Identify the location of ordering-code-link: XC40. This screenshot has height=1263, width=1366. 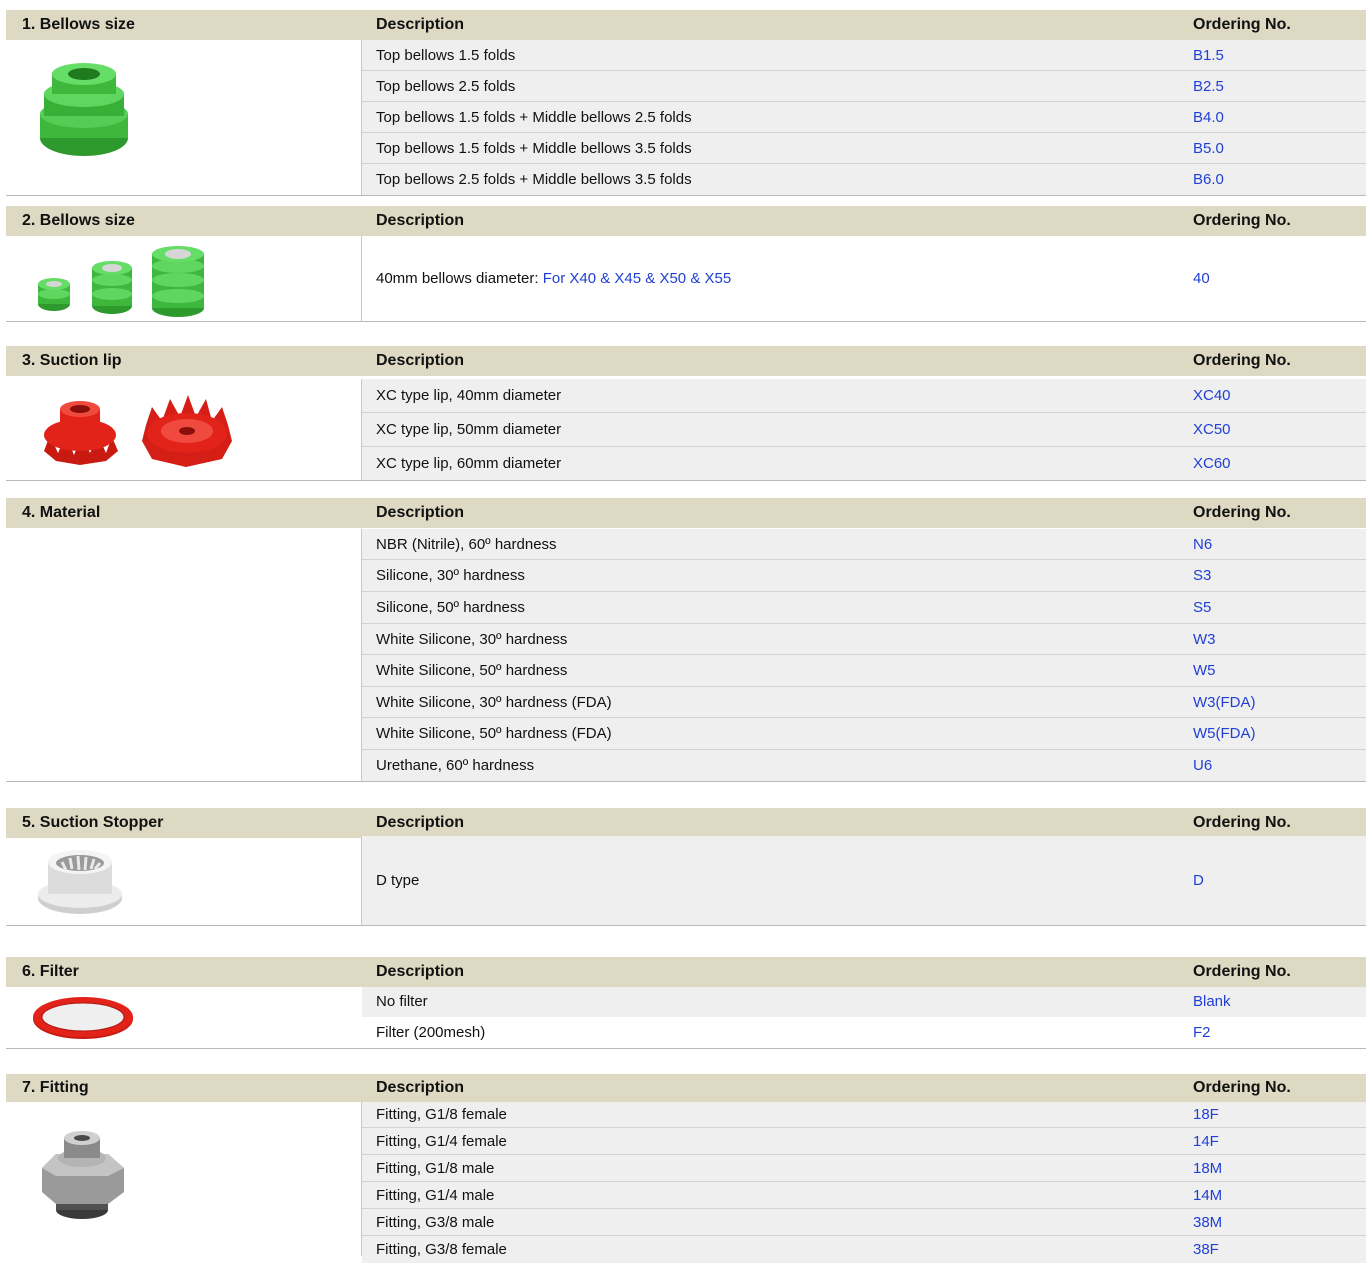
(1212, 396).